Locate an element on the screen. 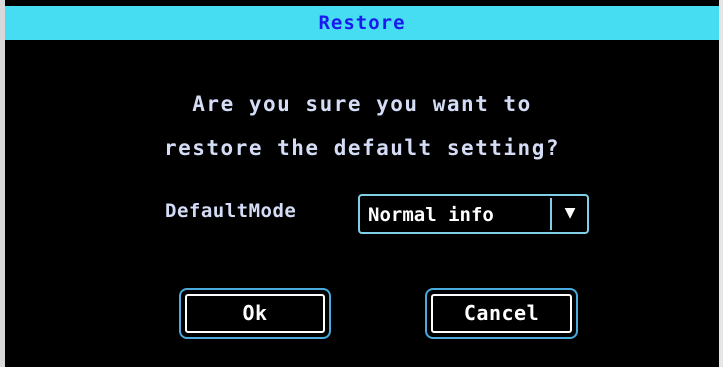 The image size is (723, 367). chevron-down-icon: ▼ is located at coordinates (570, 214).